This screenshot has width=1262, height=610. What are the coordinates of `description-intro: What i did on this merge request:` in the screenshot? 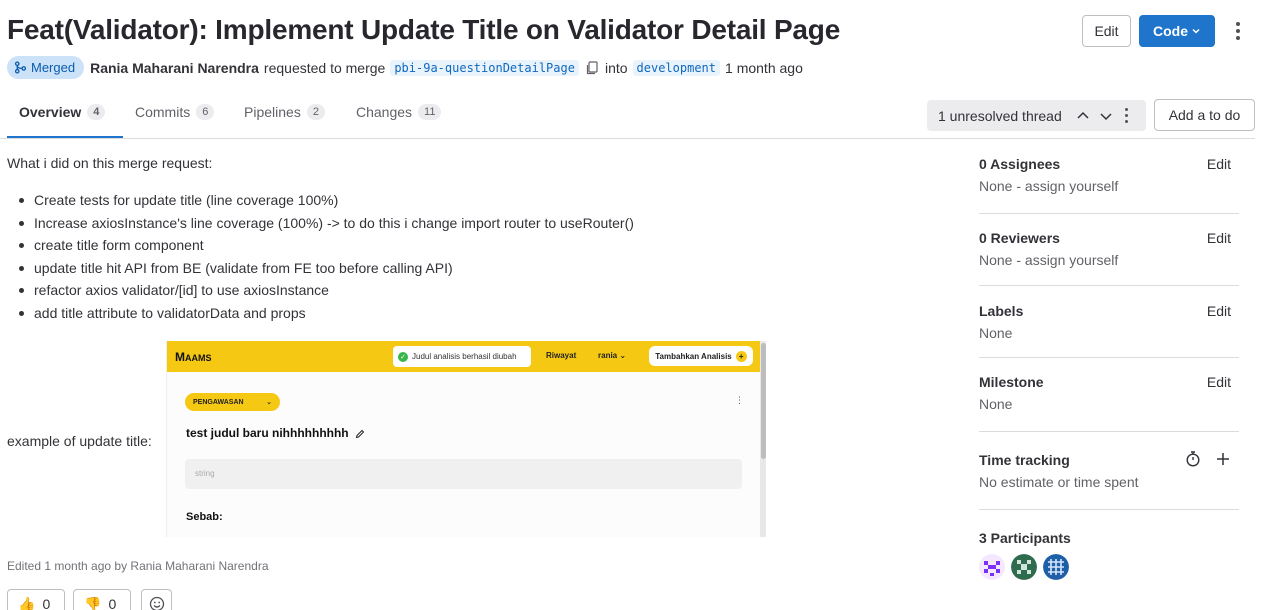 It's located at (110, 163).